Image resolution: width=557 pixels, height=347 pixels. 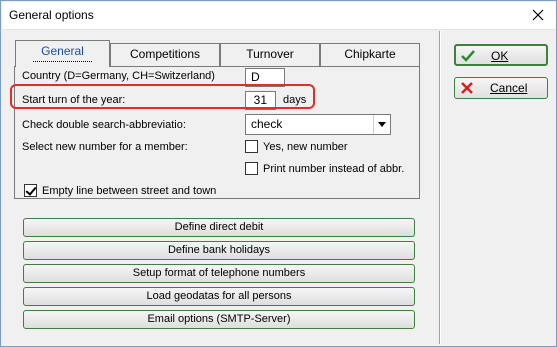 What do you see at coordinates (251, 146) in the screenshot?
I see `yes-new-number-checkbox` at bounding box center [251, 146].